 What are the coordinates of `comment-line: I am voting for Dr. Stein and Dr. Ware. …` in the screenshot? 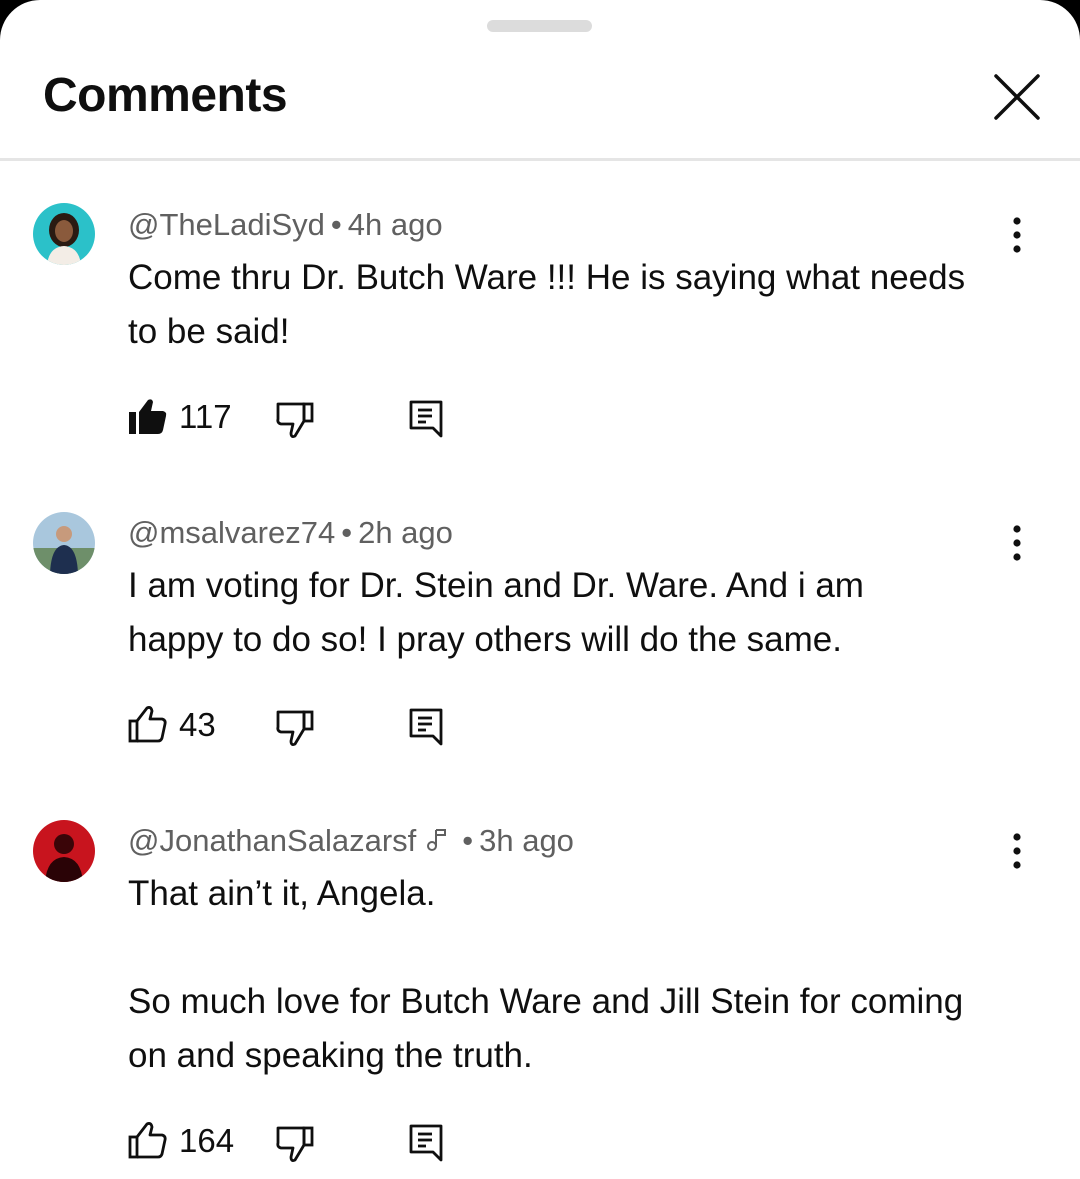 It's located at (496, 585).